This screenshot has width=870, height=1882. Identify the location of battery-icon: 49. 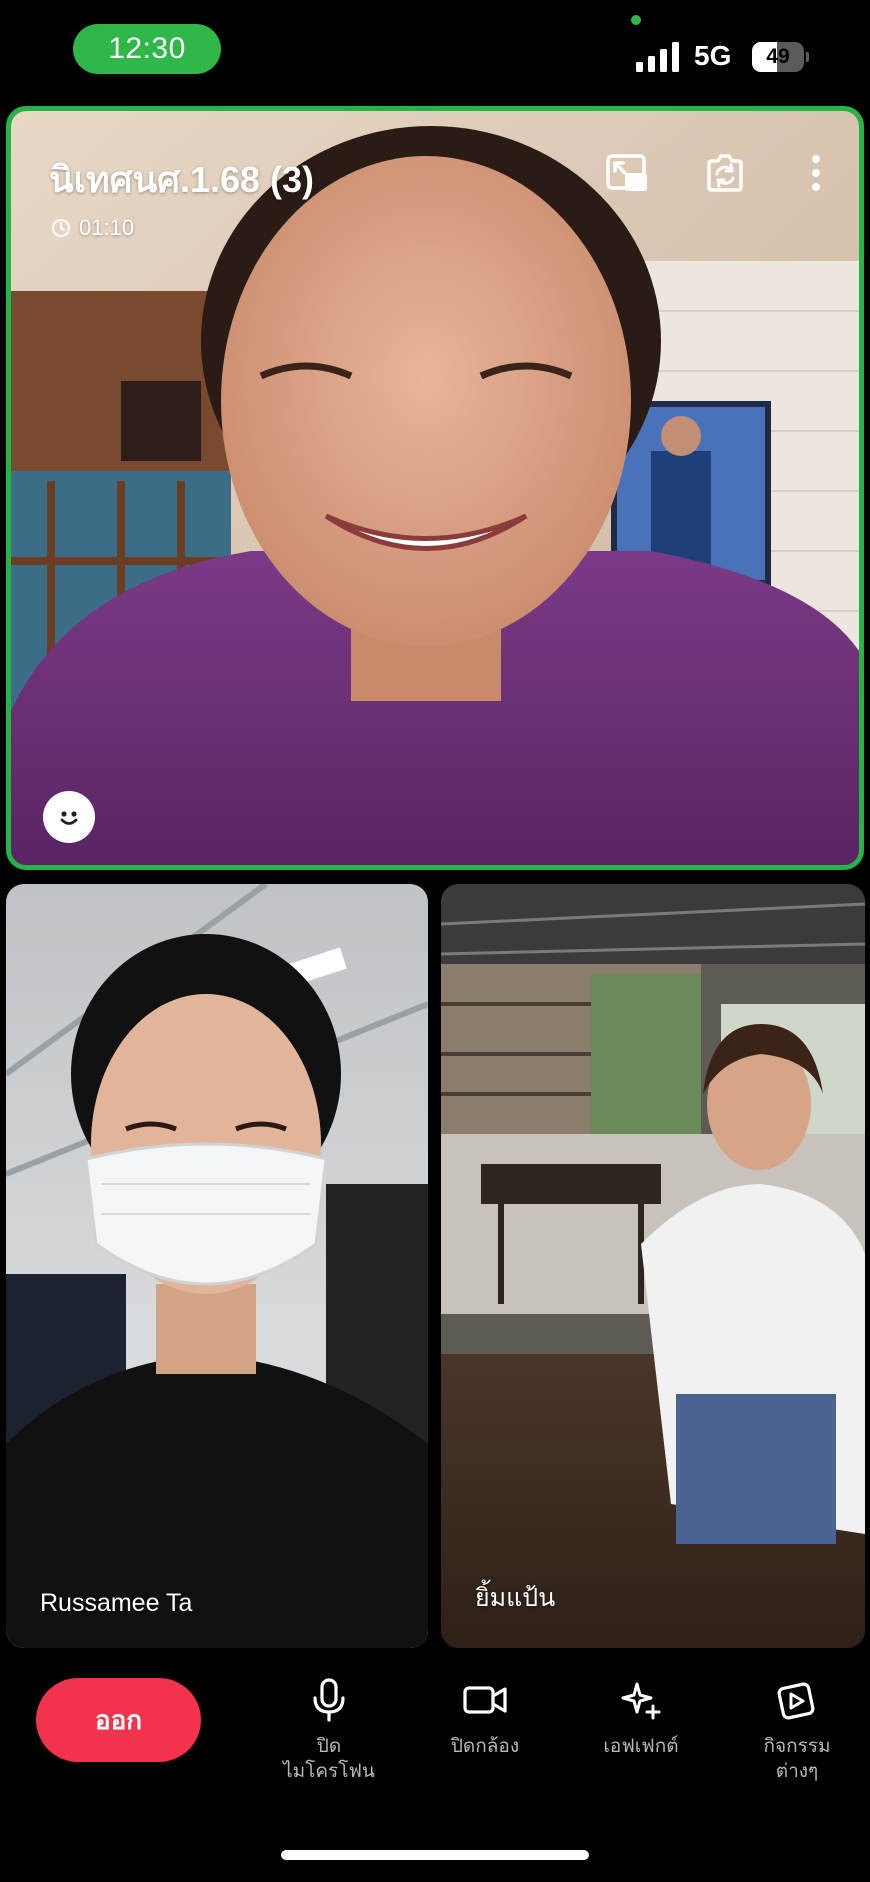
(780, 57).